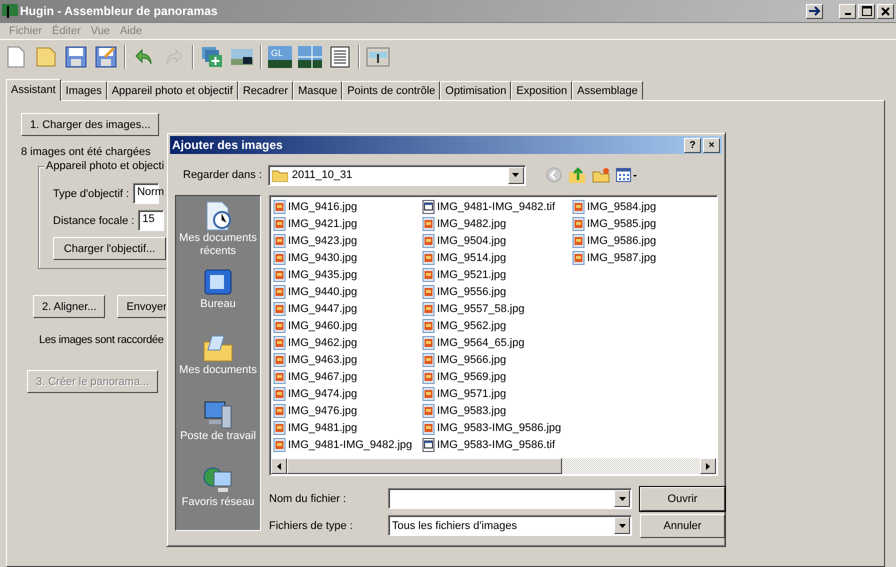 This screenshot has width=896, height=567. Describe the element at coordinates (174, 57) in the screenshot. I see `redo-arrow-icon` at that location.